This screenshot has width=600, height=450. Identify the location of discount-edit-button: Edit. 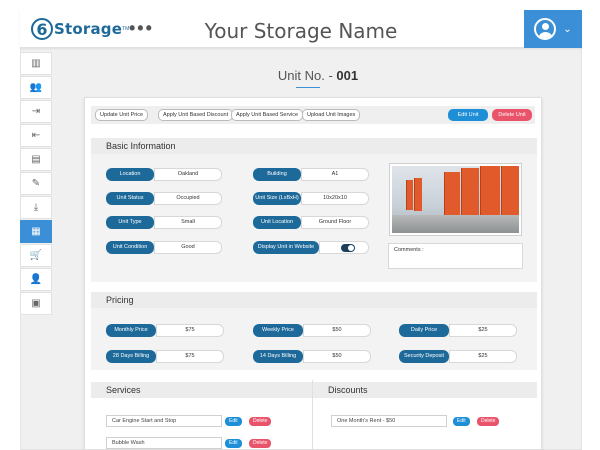
(461, 421).